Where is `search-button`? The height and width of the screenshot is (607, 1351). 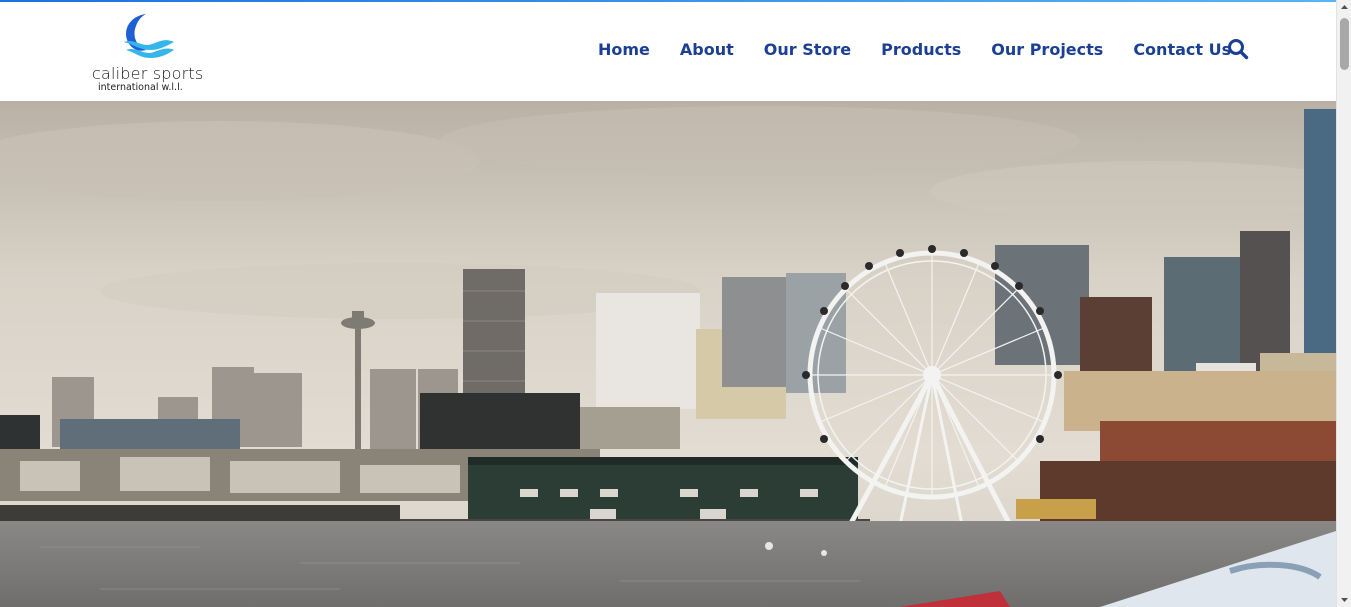
search-button is located at coordinates (1238, 49).